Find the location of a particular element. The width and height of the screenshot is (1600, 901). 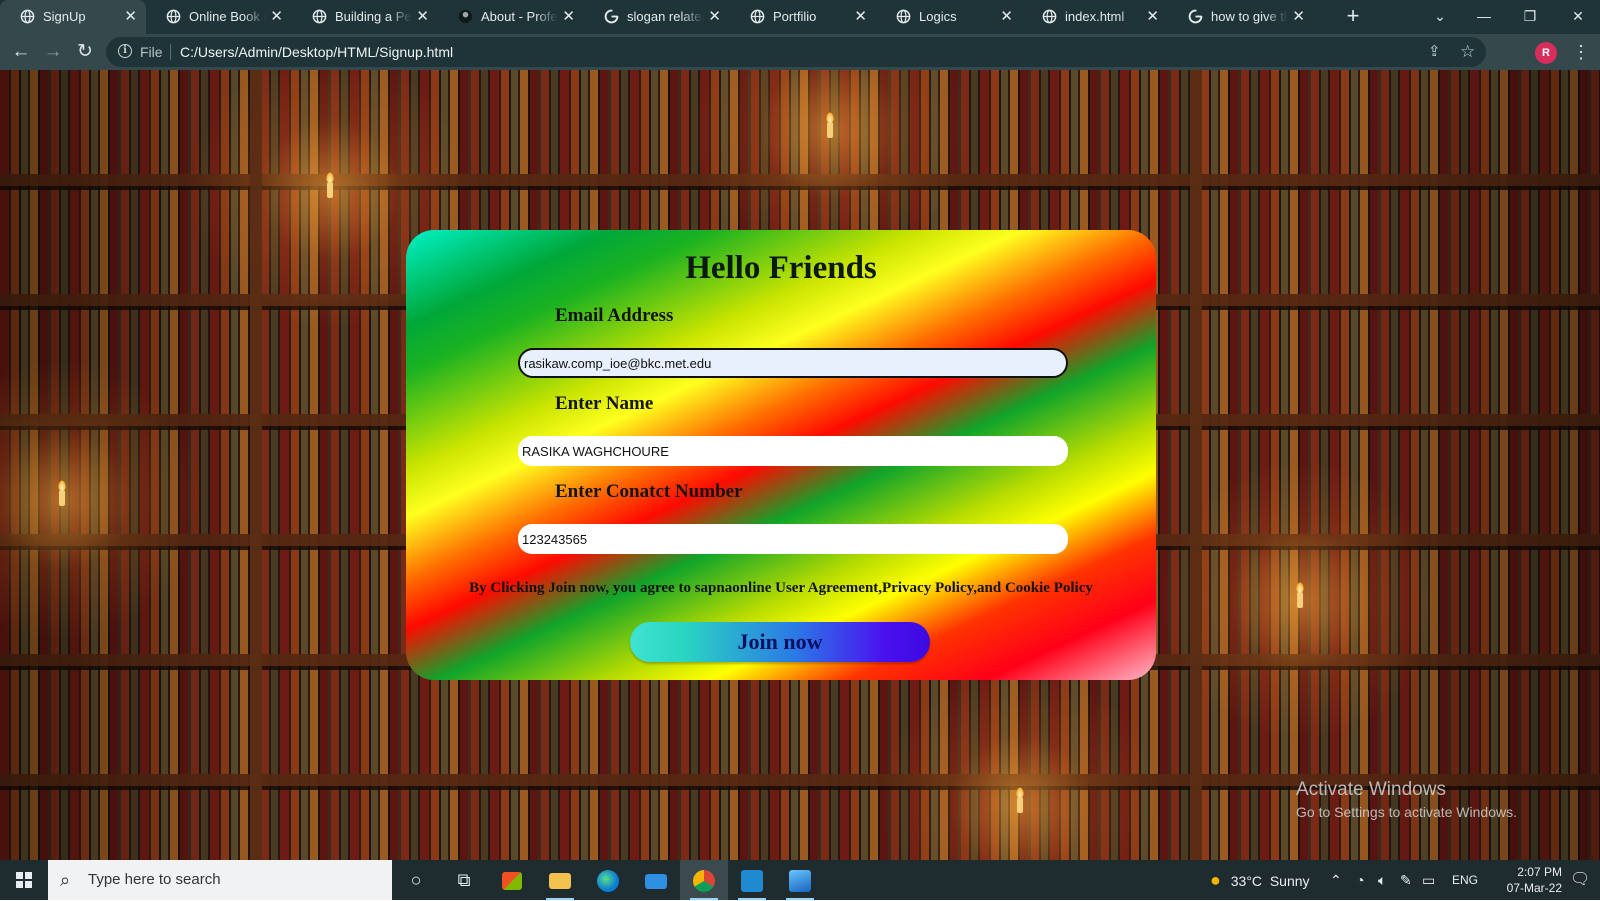

show-hidden-icons-chevron-icon: ⌃ is located at coordinates (1336, 880).